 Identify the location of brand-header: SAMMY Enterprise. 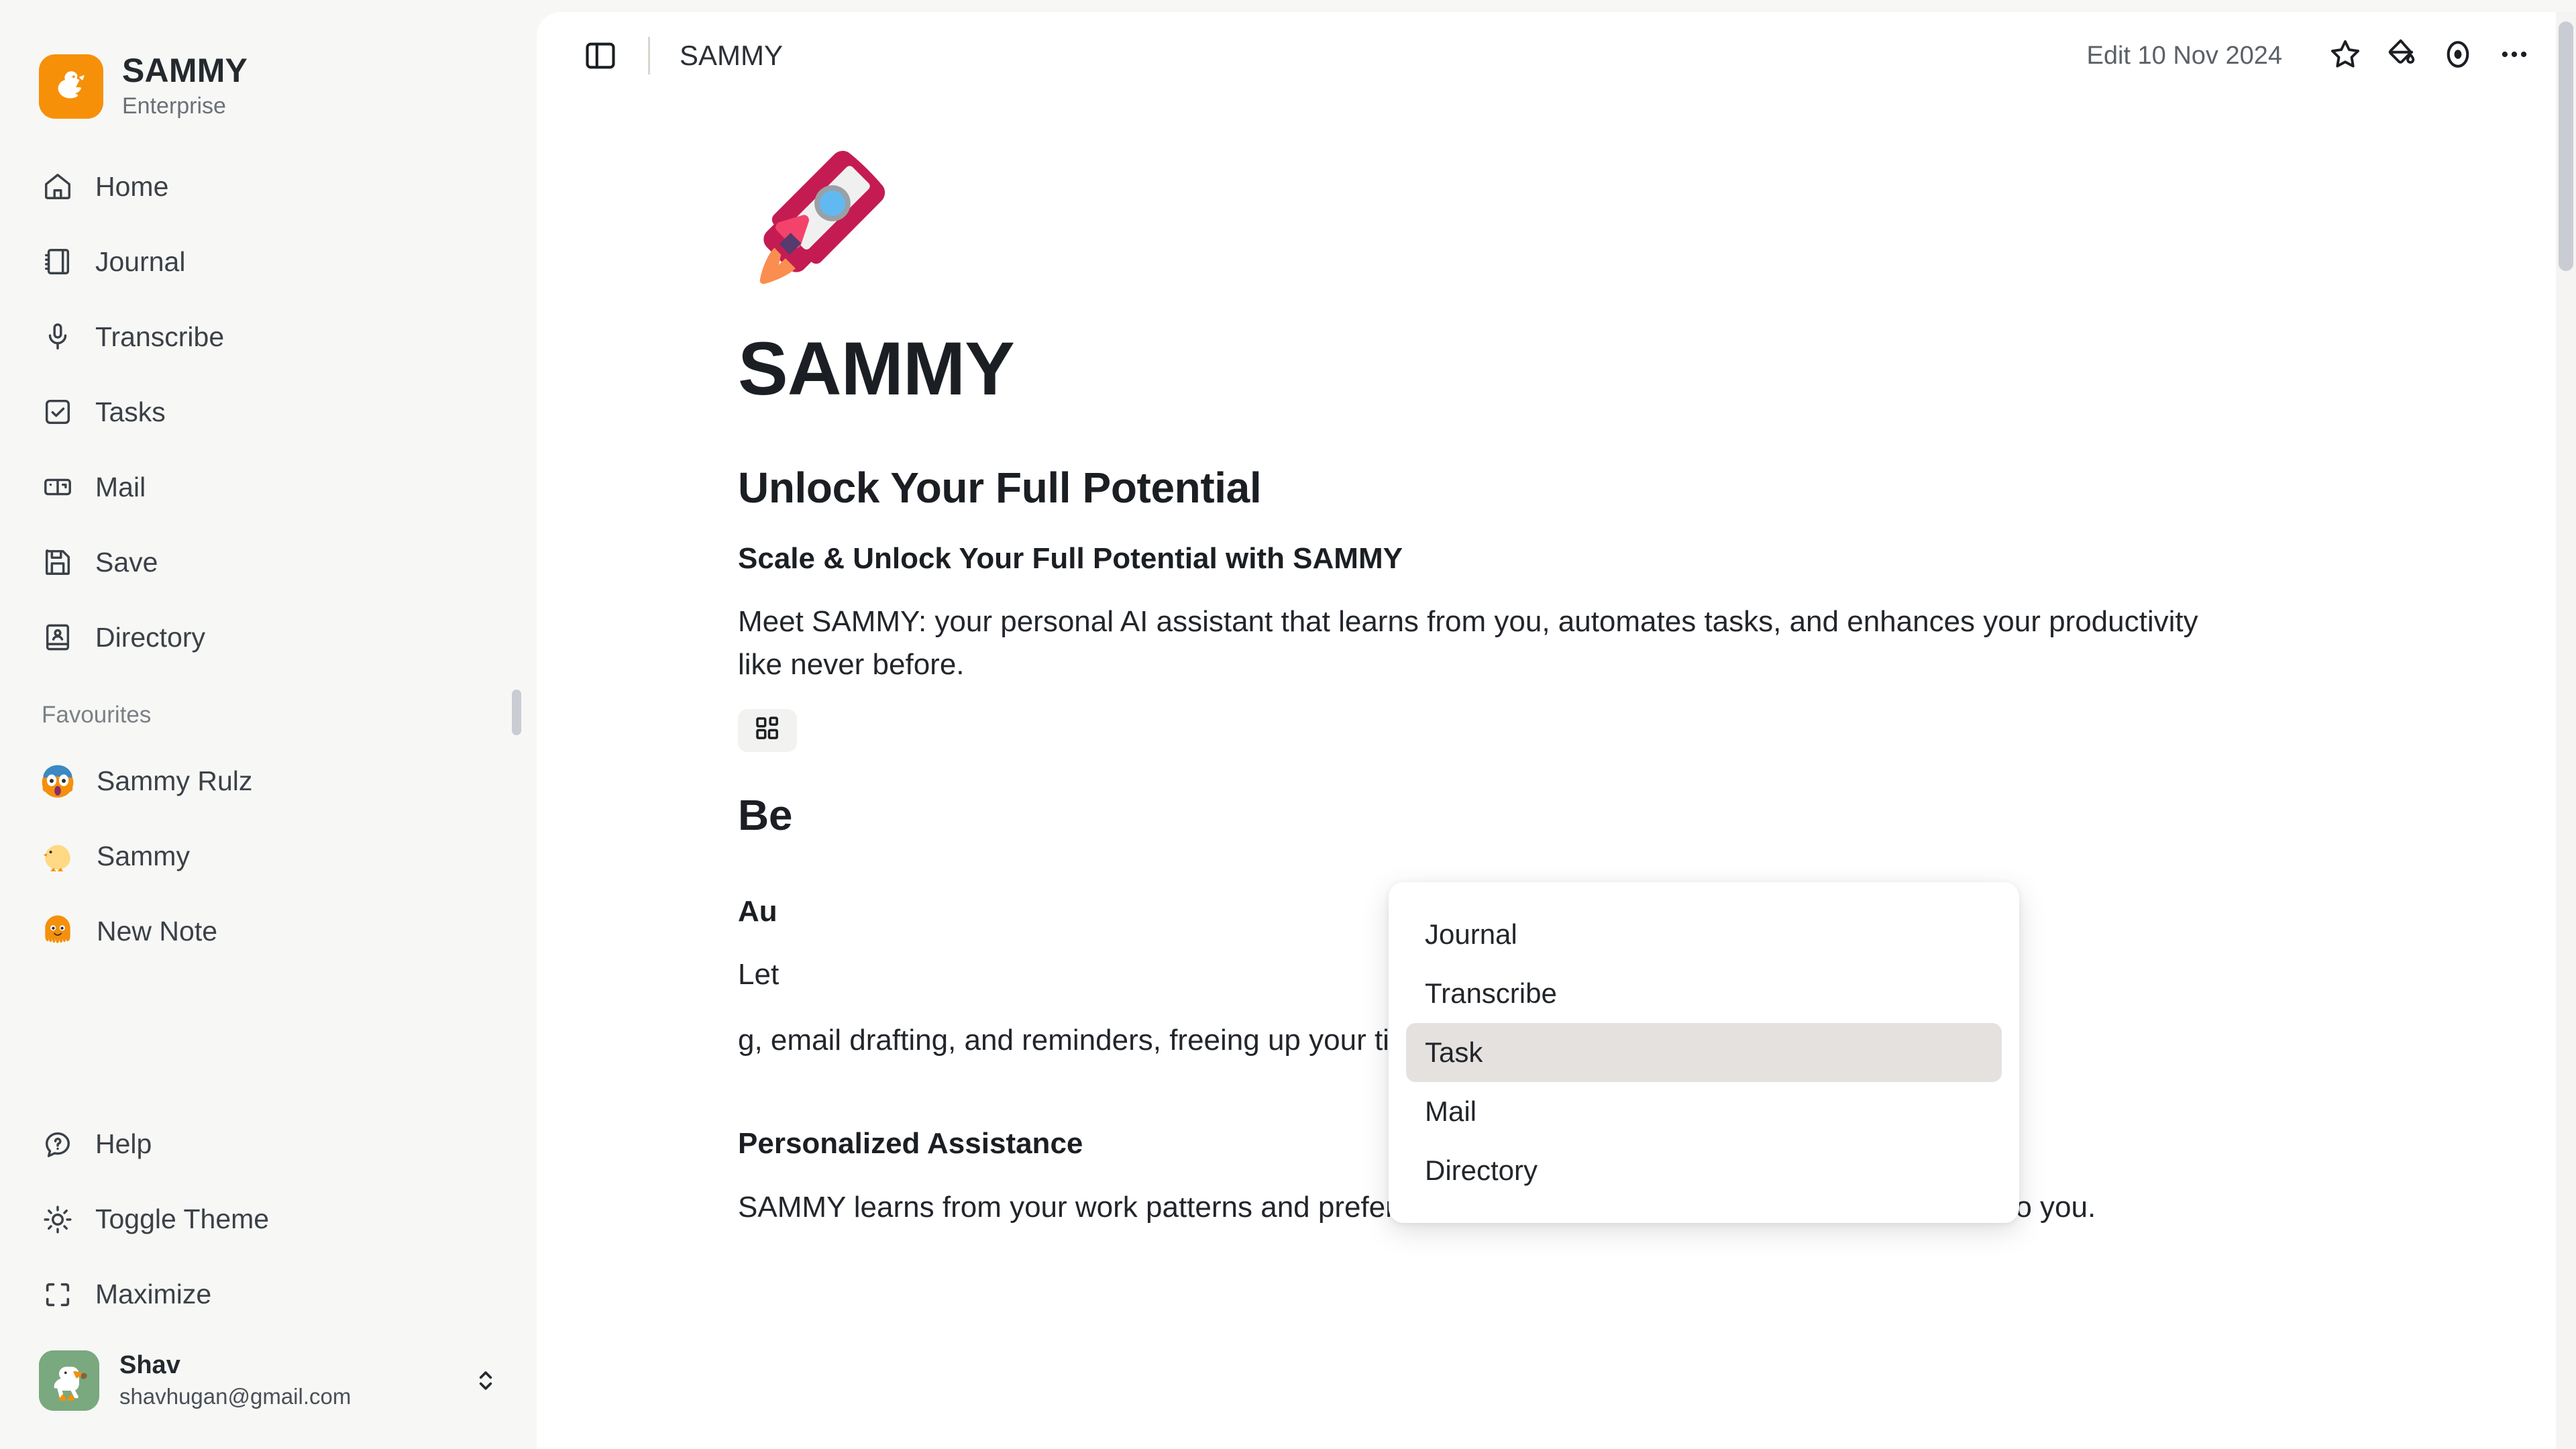
(268, 67).